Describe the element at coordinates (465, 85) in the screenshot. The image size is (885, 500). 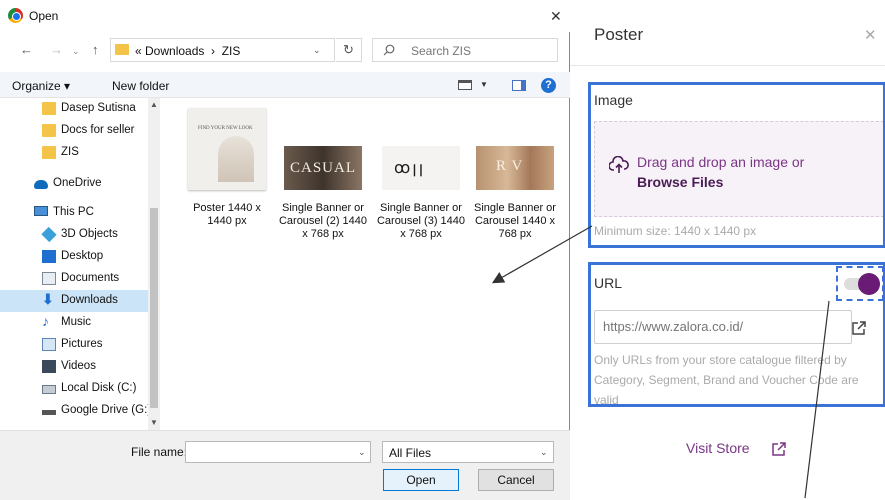
I see `view-options-icon` at that location.